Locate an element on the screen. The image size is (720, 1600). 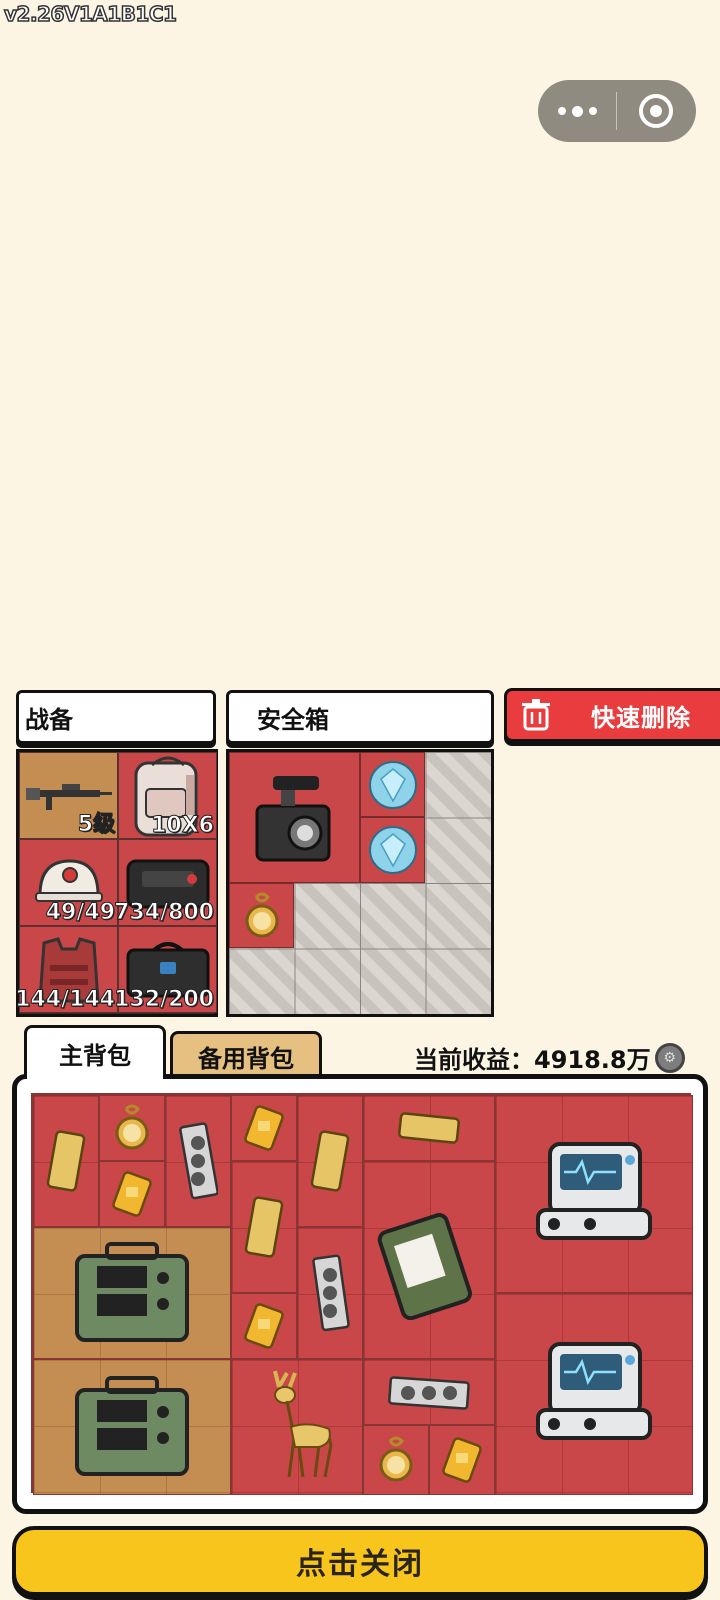
quick-delete-label: 快速删除 is located at coordinates (641, 717).